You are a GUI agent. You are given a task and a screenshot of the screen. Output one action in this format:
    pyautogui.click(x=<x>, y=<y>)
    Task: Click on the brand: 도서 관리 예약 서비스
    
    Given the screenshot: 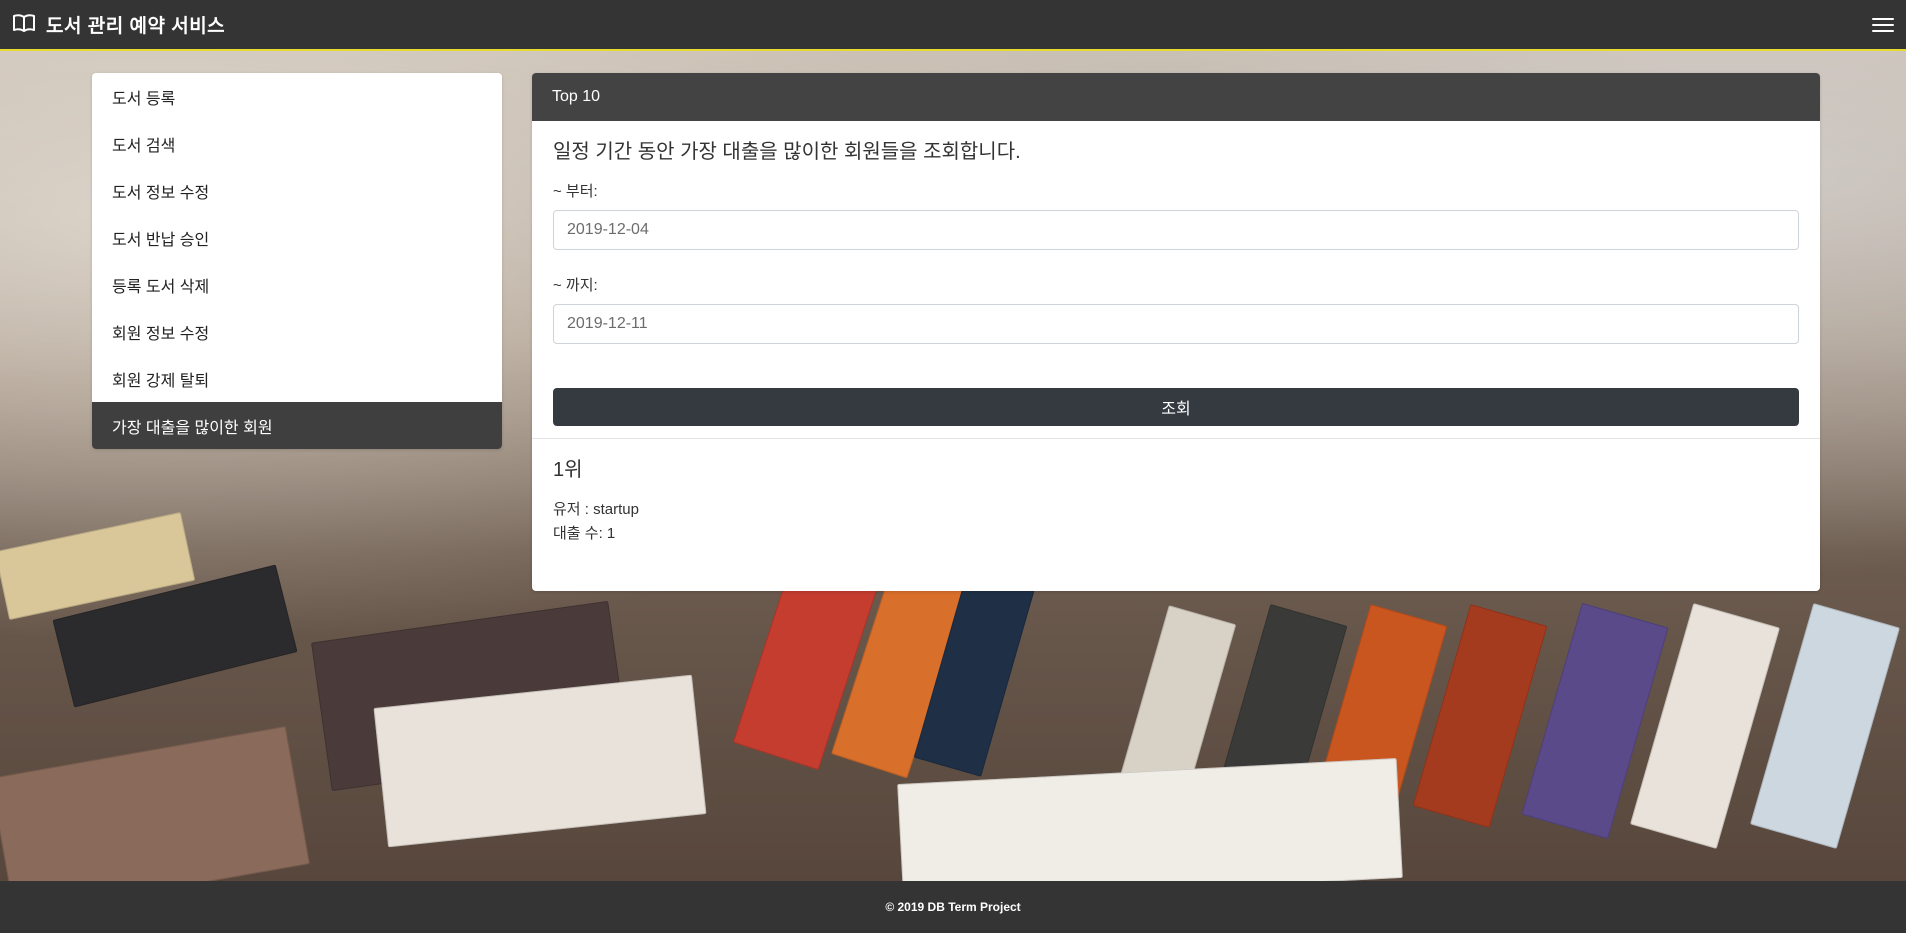 What is the action you would take?
    pyautogui.click(x=118, y=24)
    